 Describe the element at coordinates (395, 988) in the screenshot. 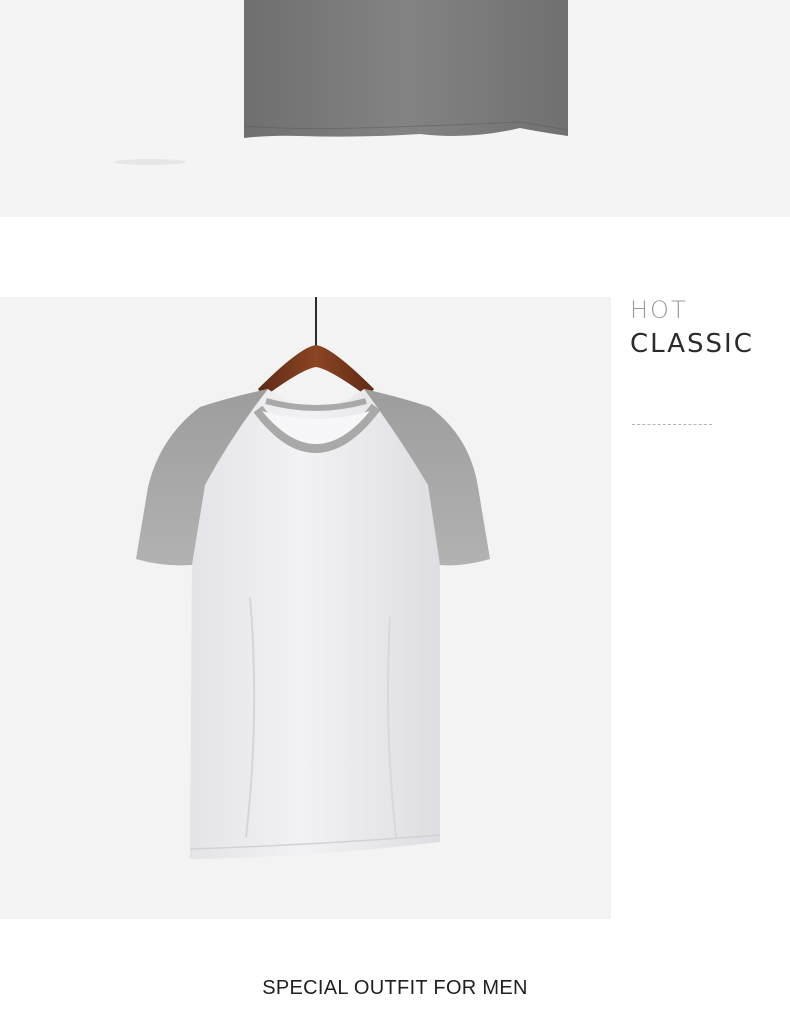

I see `product-caption: SPECIAL OUTFIT FOR MEN` at that location.